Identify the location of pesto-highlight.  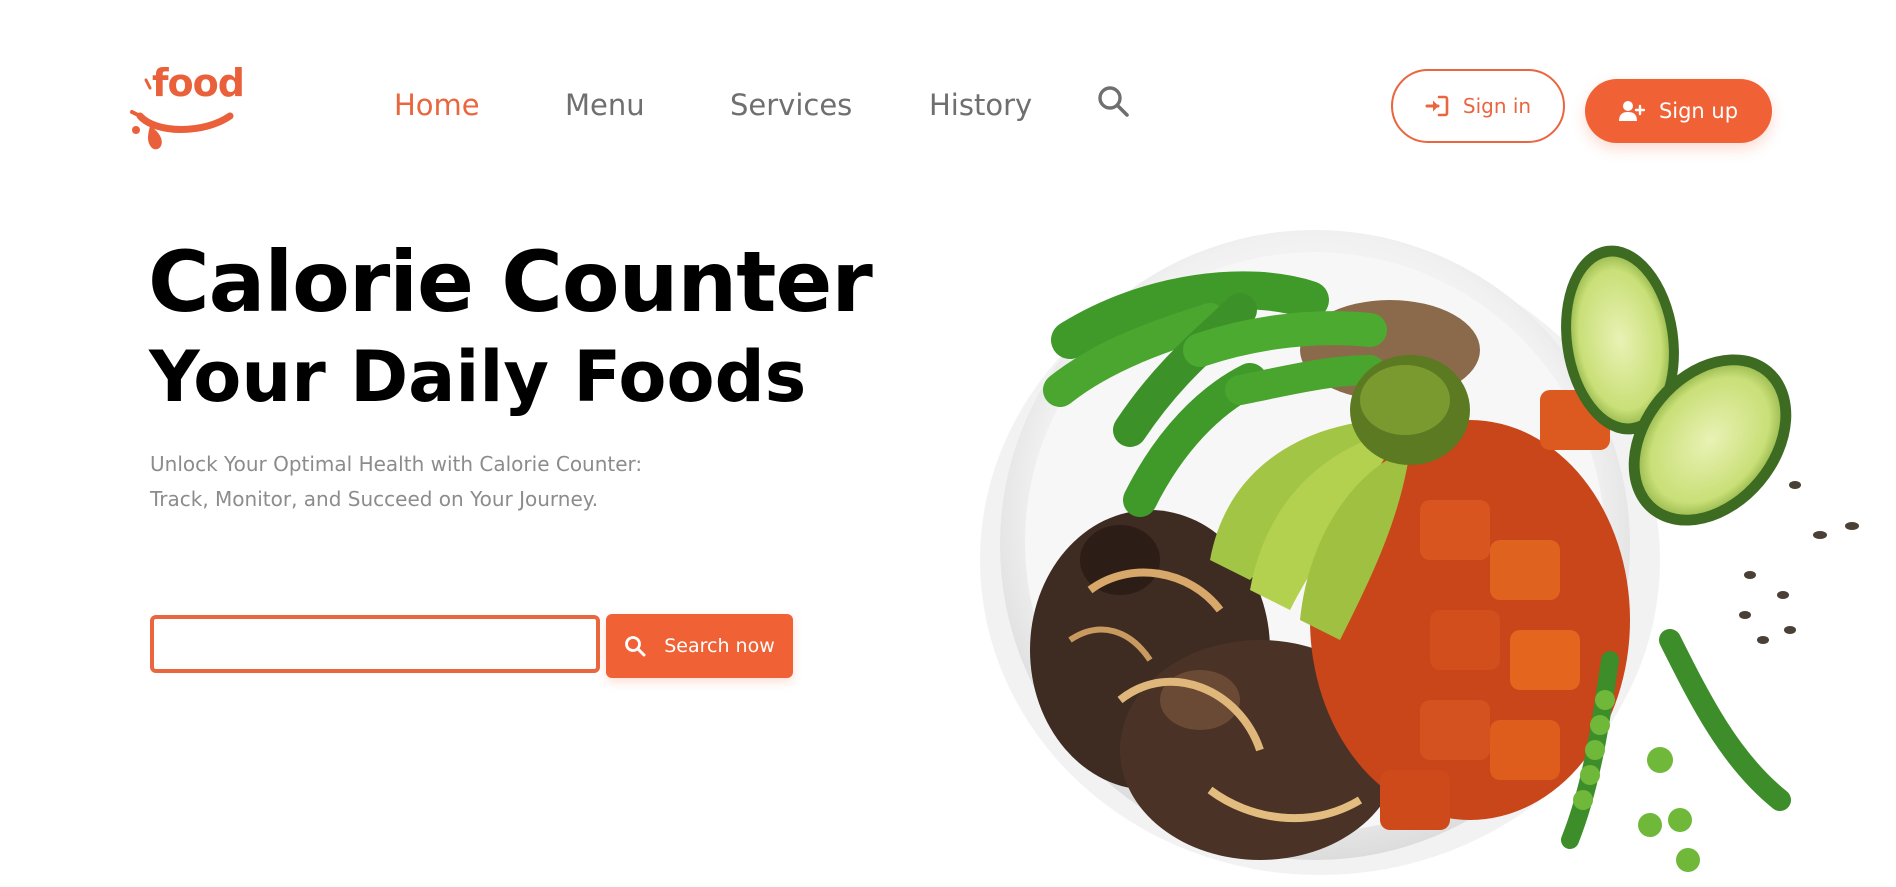
(1405, 400).